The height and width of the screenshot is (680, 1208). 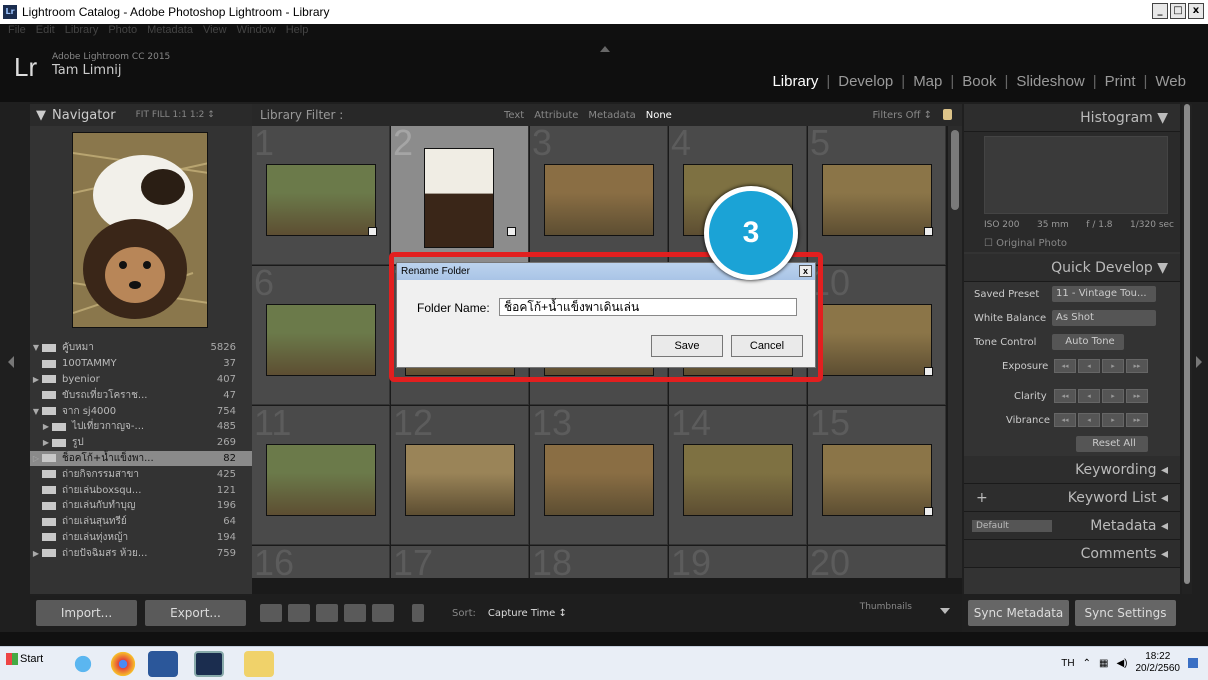 I want to click on original-photo-checkbox: ☐, so click(x=988, y=243).